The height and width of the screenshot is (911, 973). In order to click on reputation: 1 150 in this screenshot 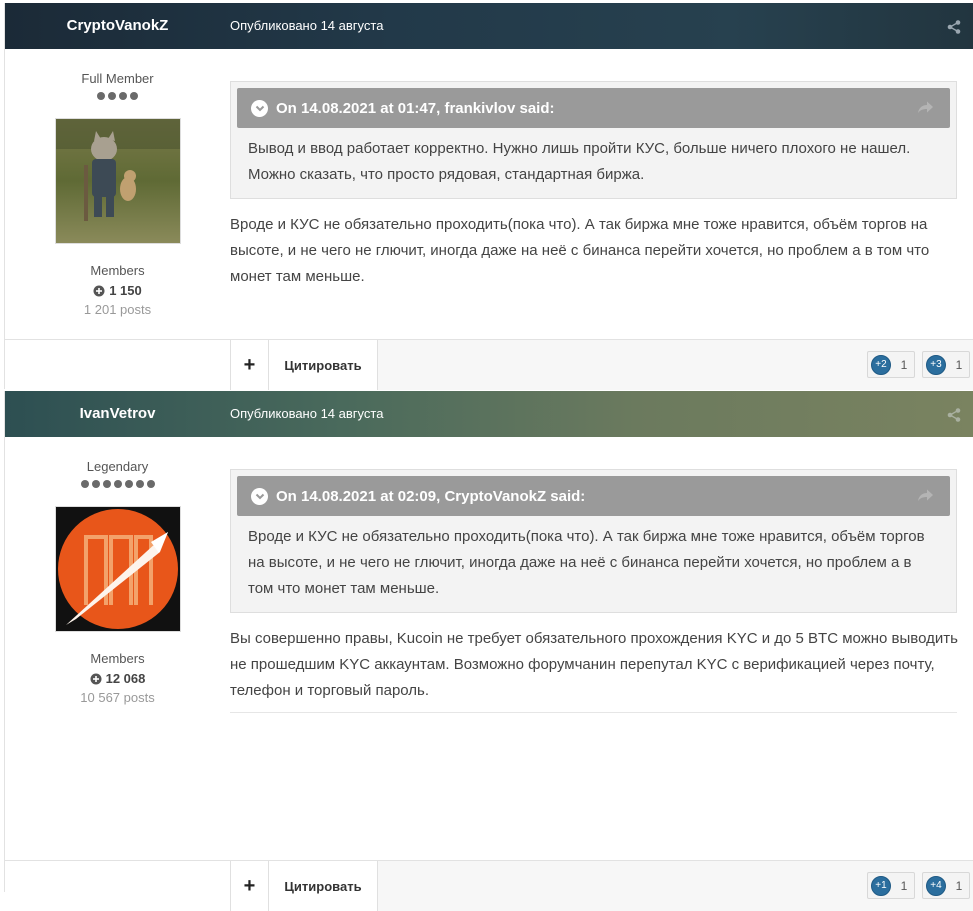, I will do `click(117, 290)`.